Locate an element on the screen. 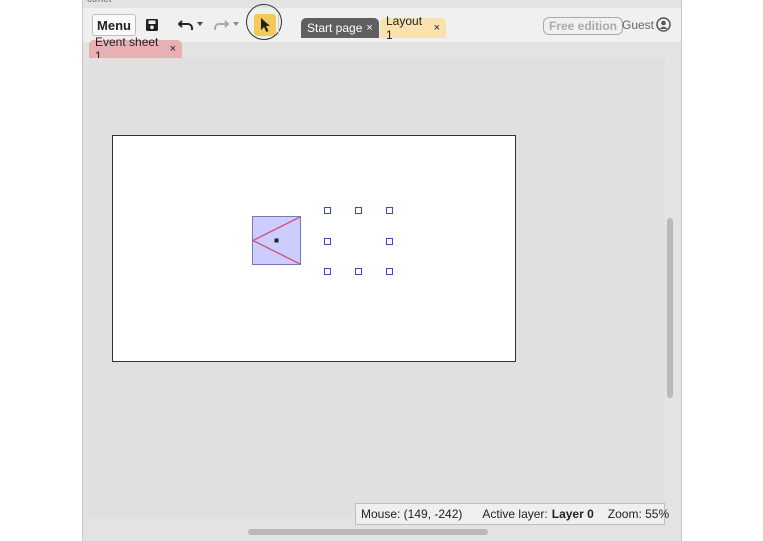 The height and width of the screenshot is (541, 763). mouse-position: Mouse: (149, -242) is located at coordinates (412, 514).